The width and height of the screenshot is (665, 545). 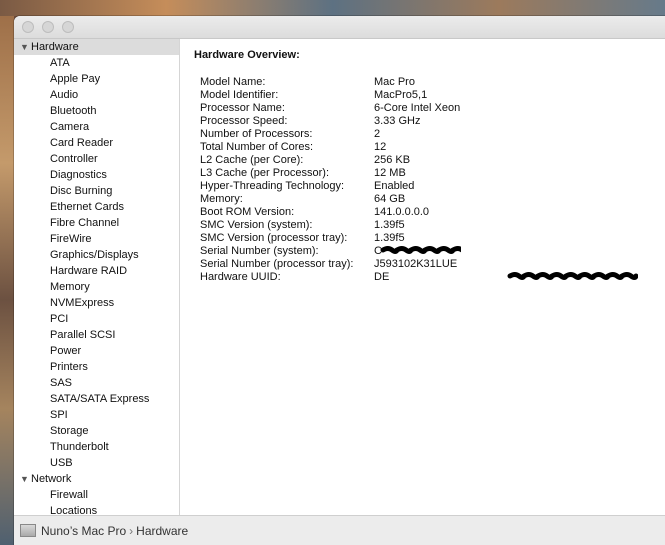 I want to click on sidebar-item: Disc Burning, so click(x=96, y=191).